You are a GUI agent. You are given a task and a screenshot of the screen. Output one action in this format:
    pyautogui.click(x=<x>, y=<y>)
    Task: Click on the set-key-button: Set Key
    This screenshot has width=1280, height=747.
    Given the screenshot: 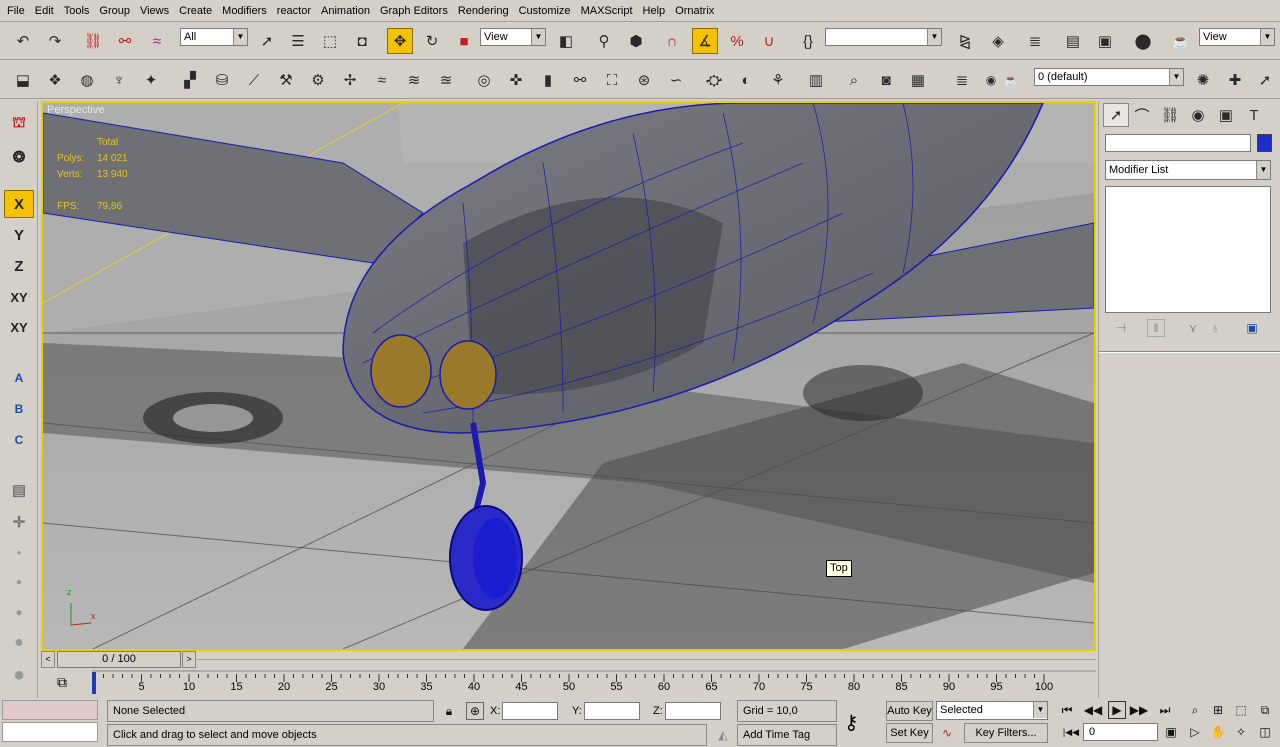 What is the action you would take?
    pyautogui.click(x=909, y=733)
    